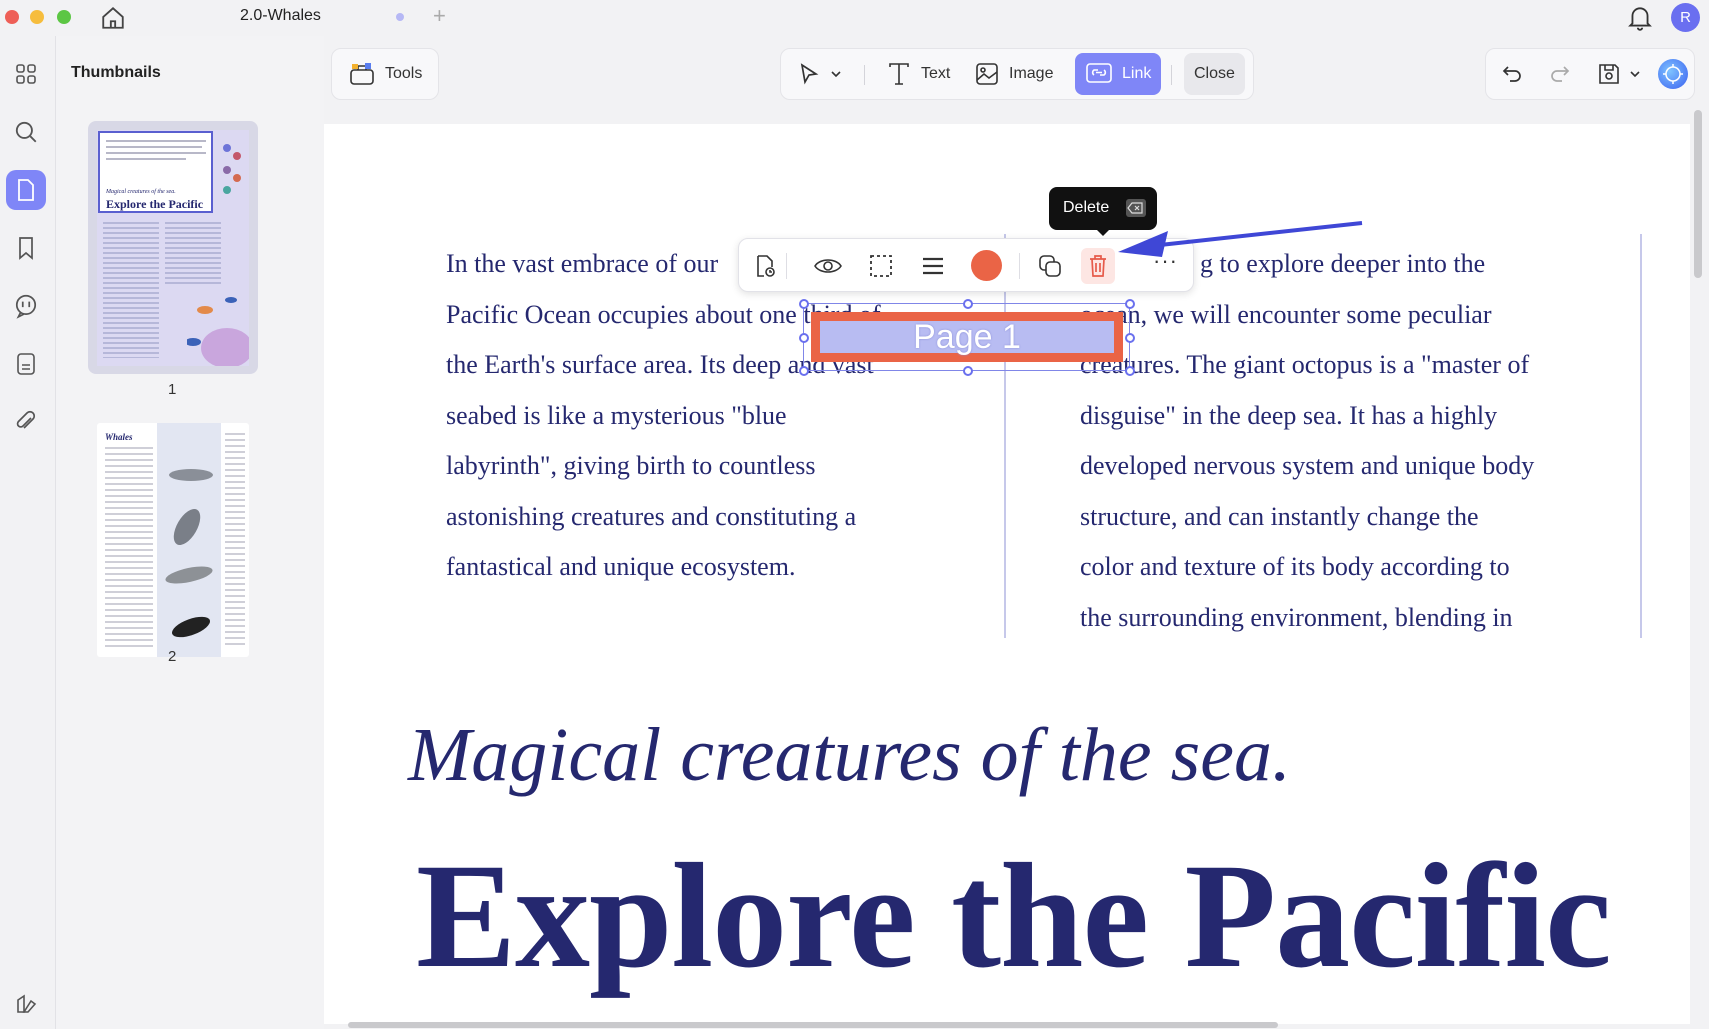 Image resolution: width=1709 pixels, height=1029 pixels. What do you see at coordinates (113, 18) in the screenshot?
I see `home-icon` at bounding box center [113, 18].